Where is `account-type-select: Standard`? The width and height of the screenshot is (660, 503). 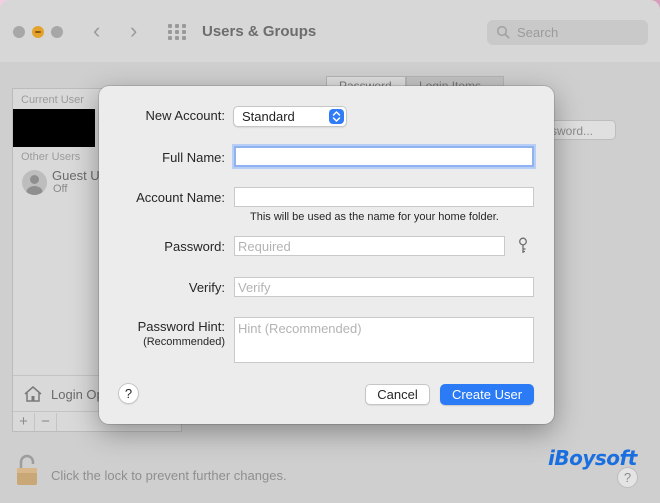
account-type-select: Standard is located at coordinates (290, 116).